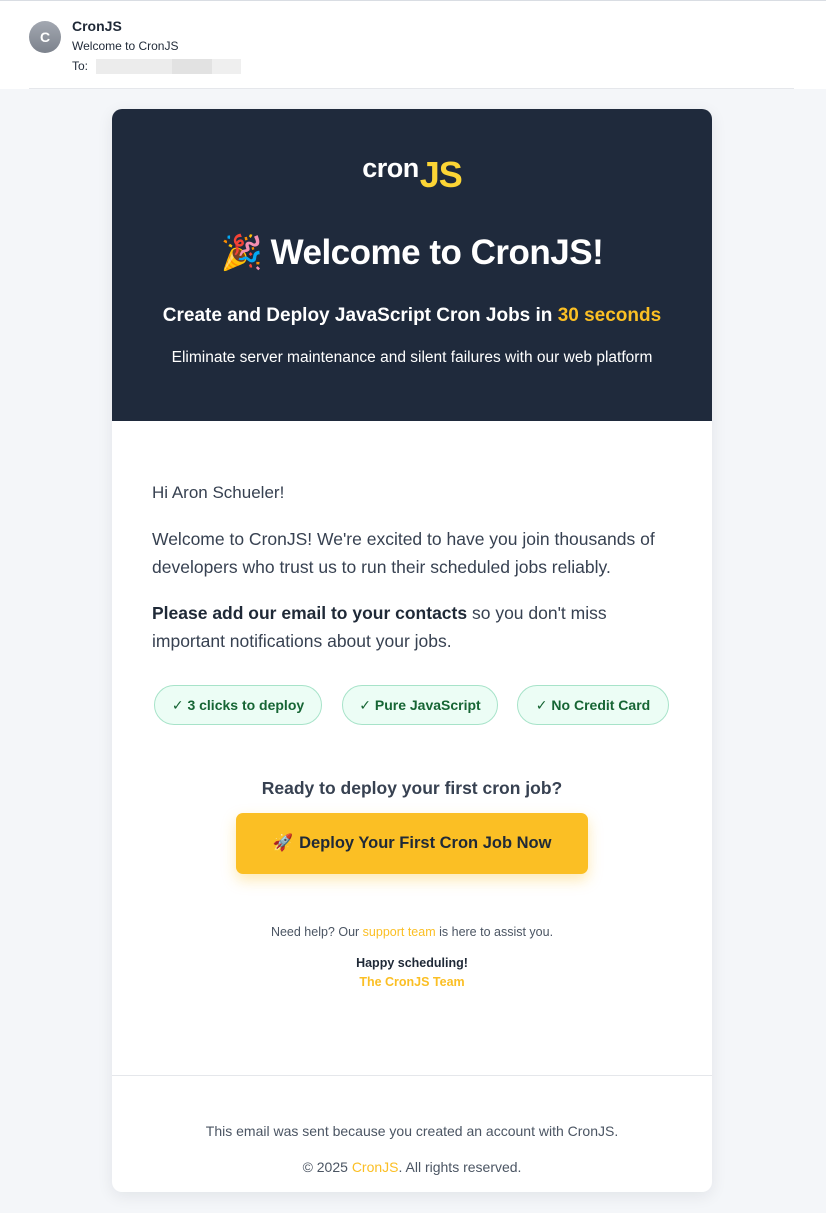  What do you see at coordinates (412, 1075) in the screenshot?
I see `footer-divider` at bounding box center [412, 1075].